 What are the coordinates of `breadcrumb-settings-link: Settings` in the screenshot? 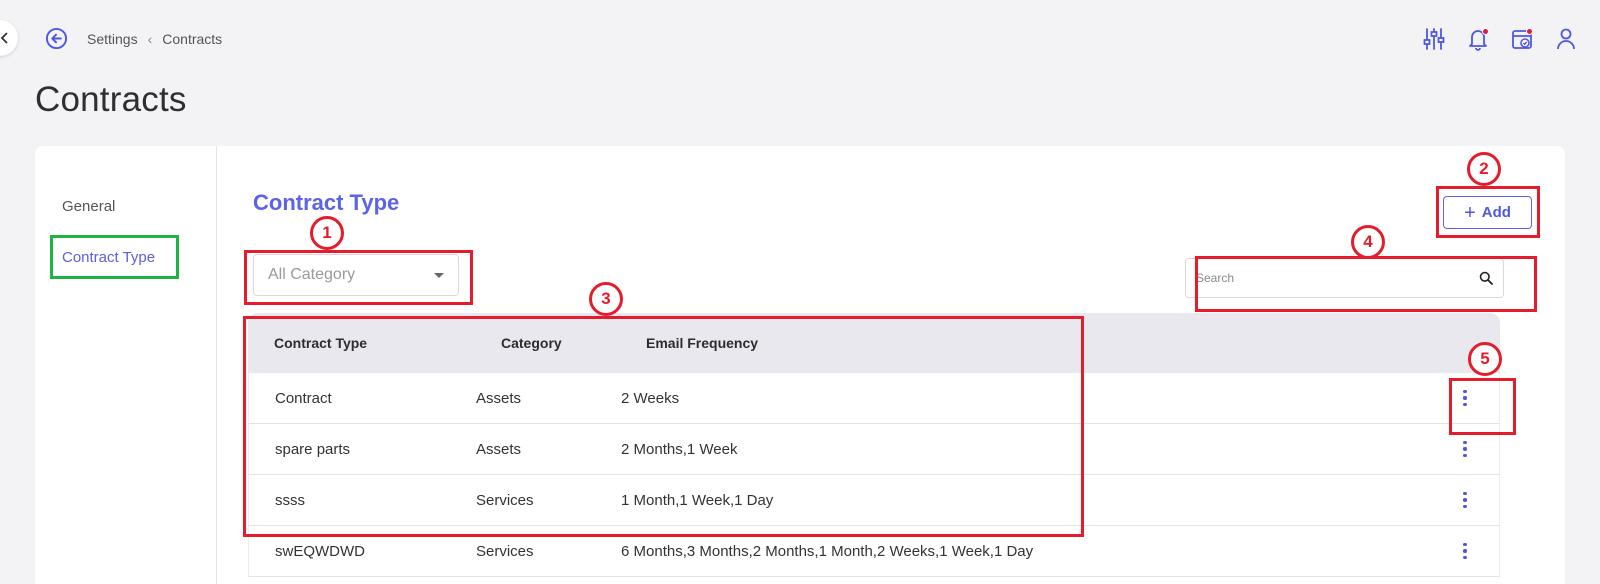 It's located at (112, 39).